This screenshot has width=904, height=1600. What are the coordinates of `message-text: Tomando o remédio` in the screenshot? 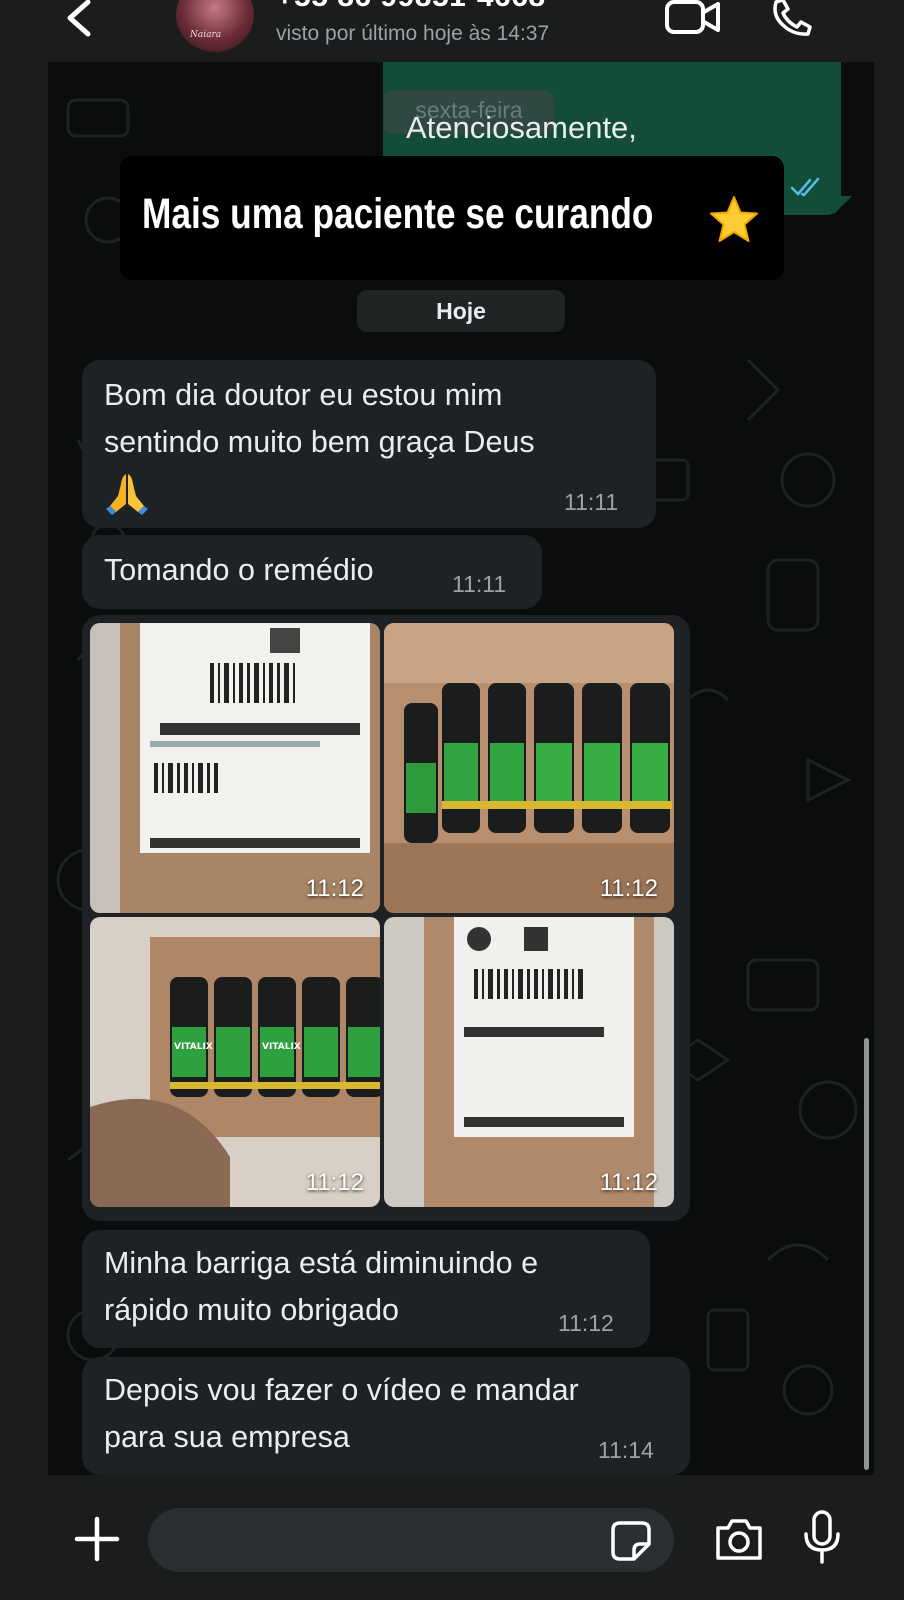 It's located at (239, 570).